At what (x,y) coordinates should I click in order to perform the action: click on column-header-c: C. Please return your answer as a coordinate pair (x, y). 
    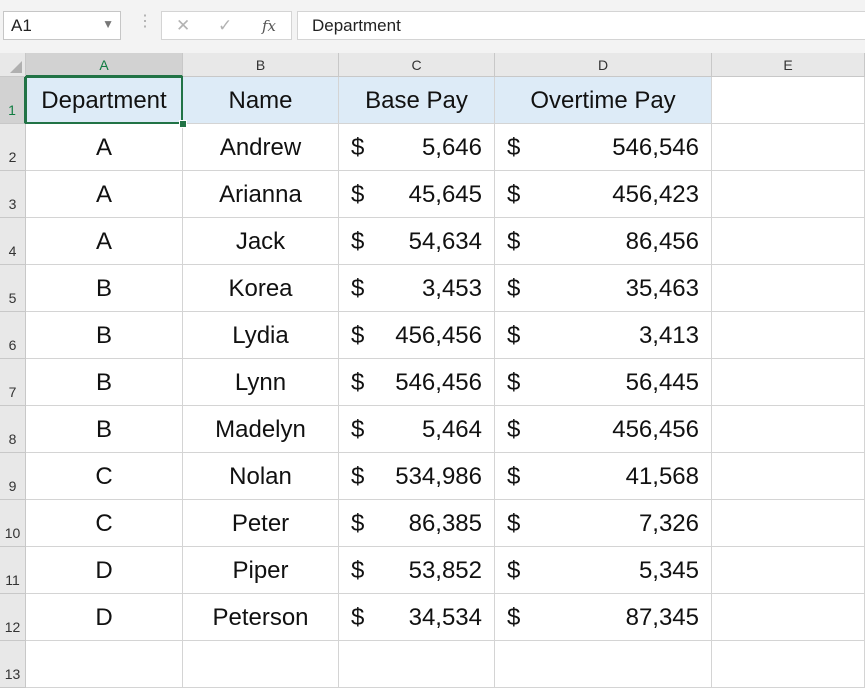
    Looking at the image, I should click on (417, 65).